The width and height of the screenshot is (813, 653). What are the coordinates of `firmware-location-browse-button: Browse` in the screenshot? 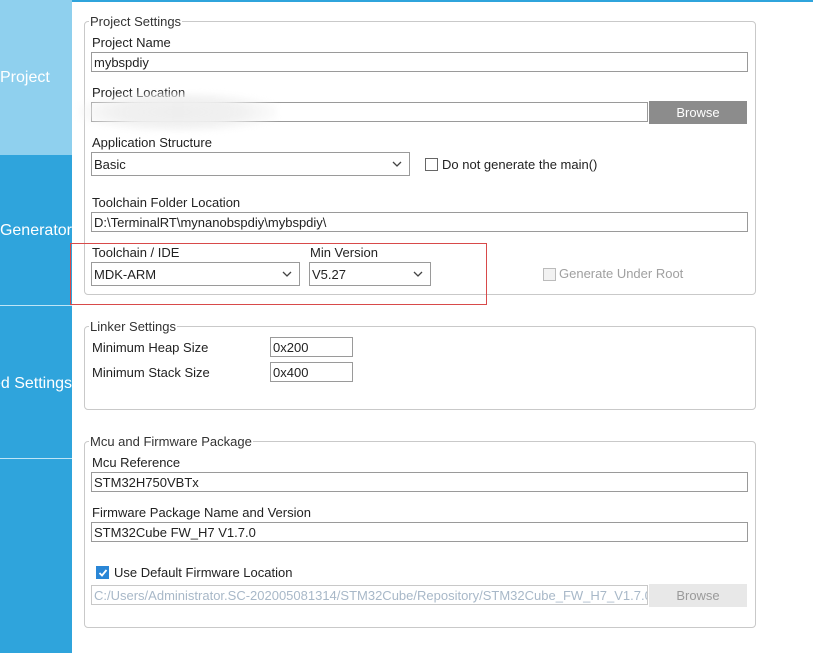 It's located at (698, 595).